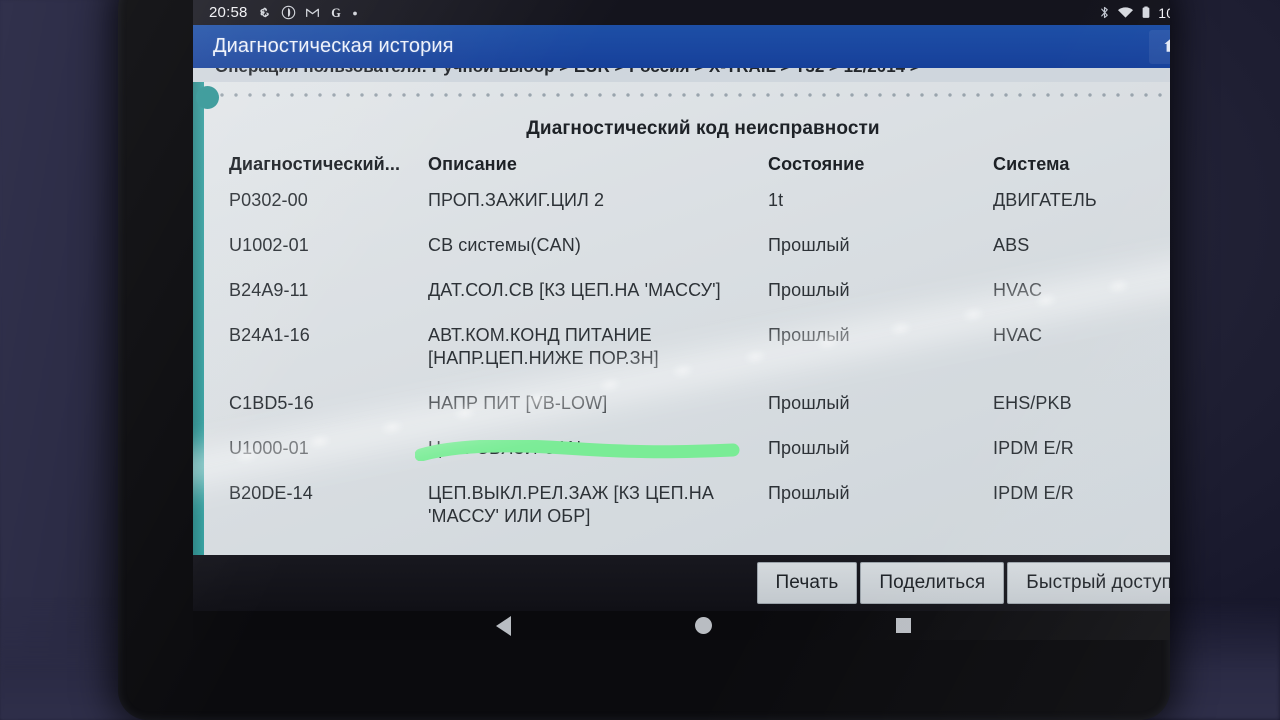 This screenshot has height=720, width=1280. I want to click on status-bar-right-group: 100 %, so click(1134, 13).